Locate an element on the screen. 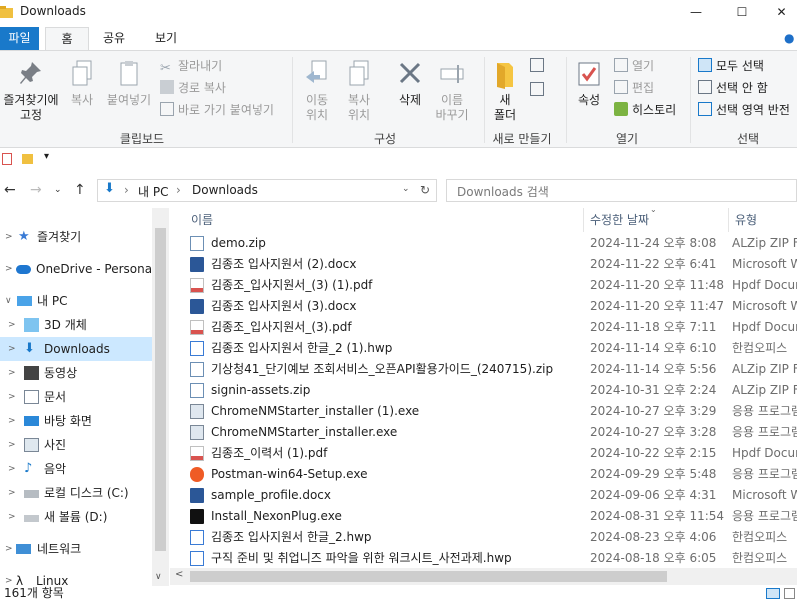  search-input: Downloads 검색 is located at coordinates (503, 191).